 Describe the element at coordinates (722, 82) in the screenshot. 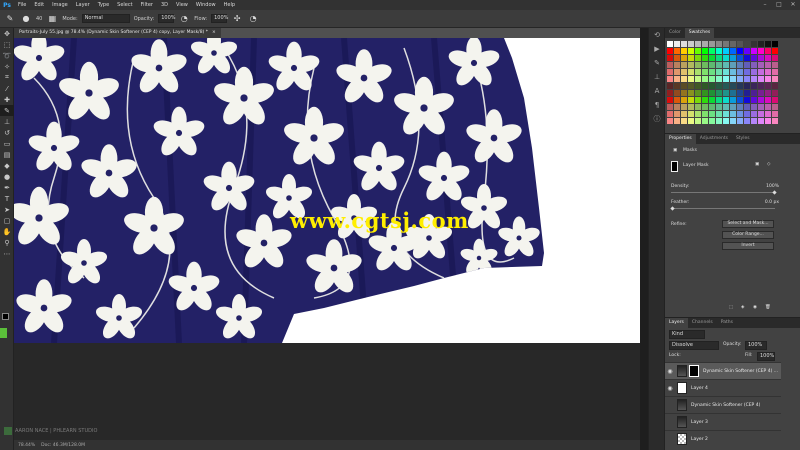

I see `swatch-grid` at that location.